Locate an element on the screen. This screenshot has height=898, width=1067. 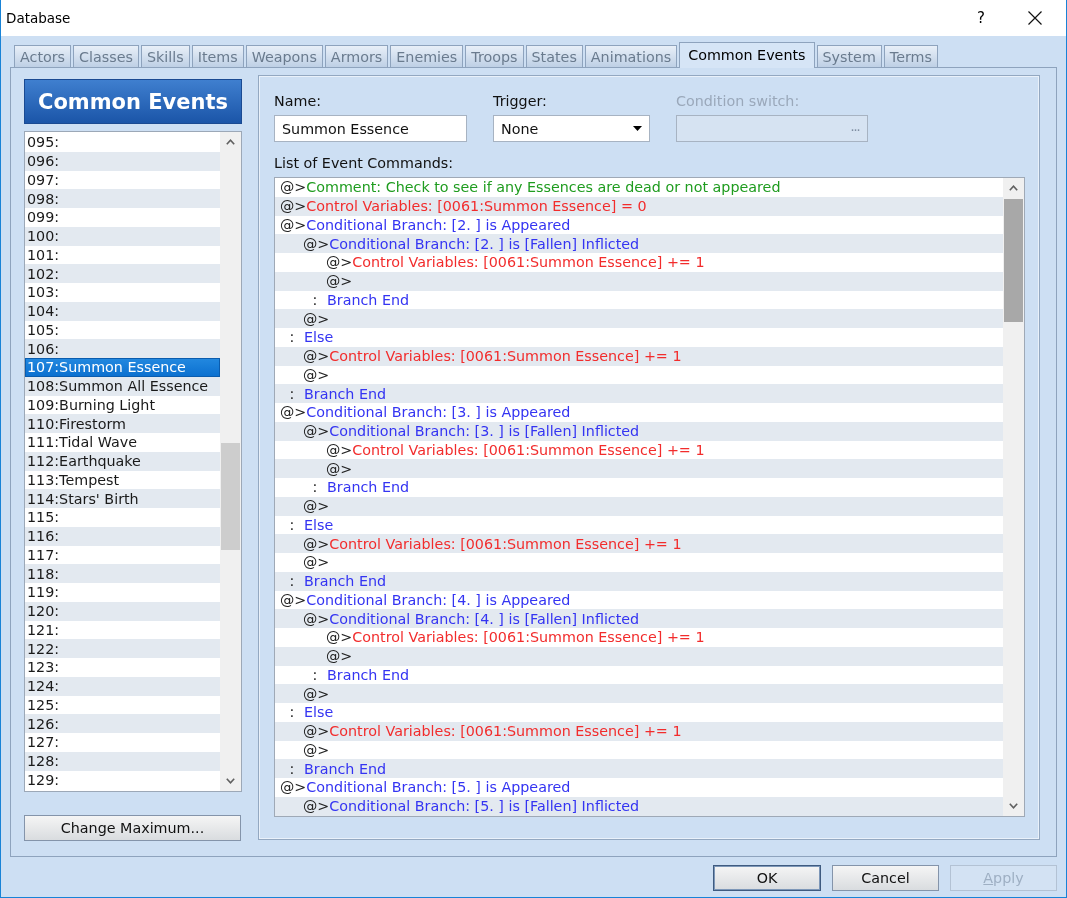
trigger-dropdown: None is located at coordinates (571, 128).